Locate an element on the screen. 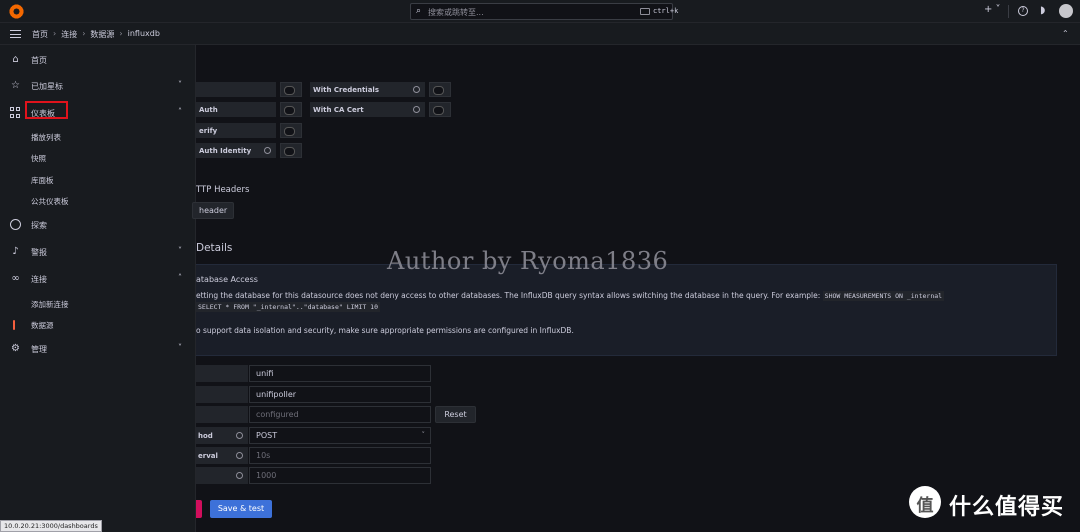  sidebar-item-label: 已加星标 is located at coordinates (47, 86).